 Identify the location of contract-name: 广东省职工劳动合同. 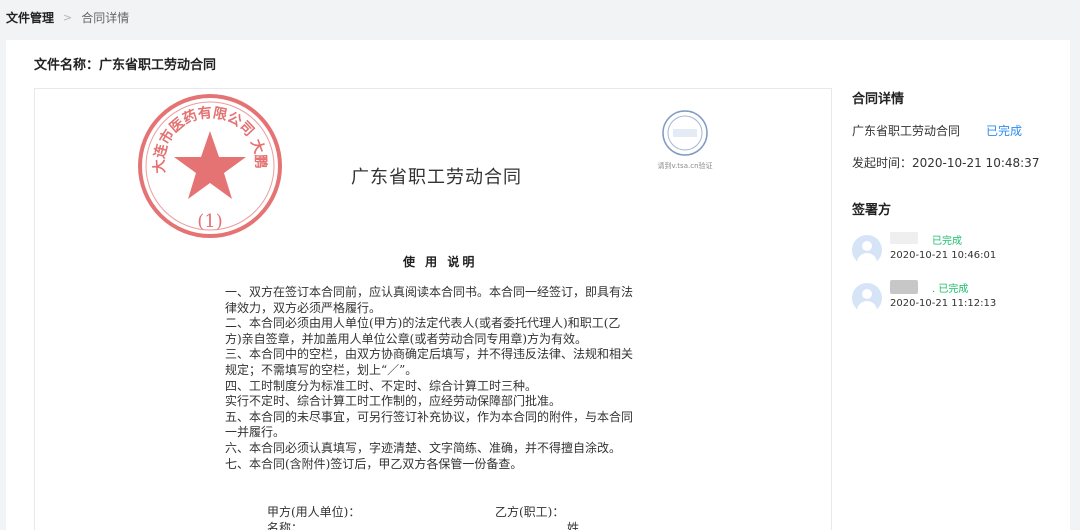
(906, 131).